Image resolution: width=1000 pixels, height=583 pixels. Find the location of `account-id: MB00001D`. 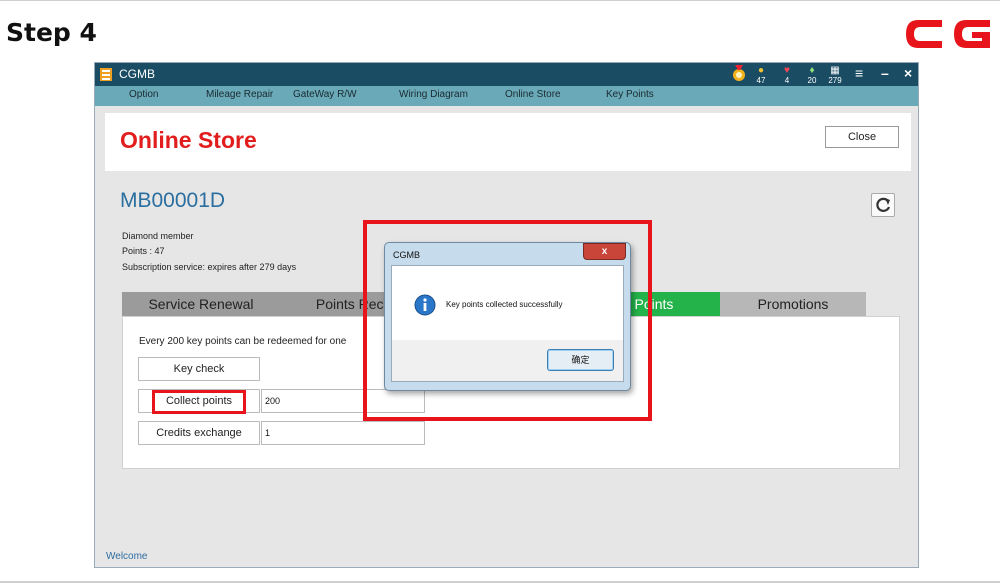

account-id: MB00001D is located at coordinates (173, 200).